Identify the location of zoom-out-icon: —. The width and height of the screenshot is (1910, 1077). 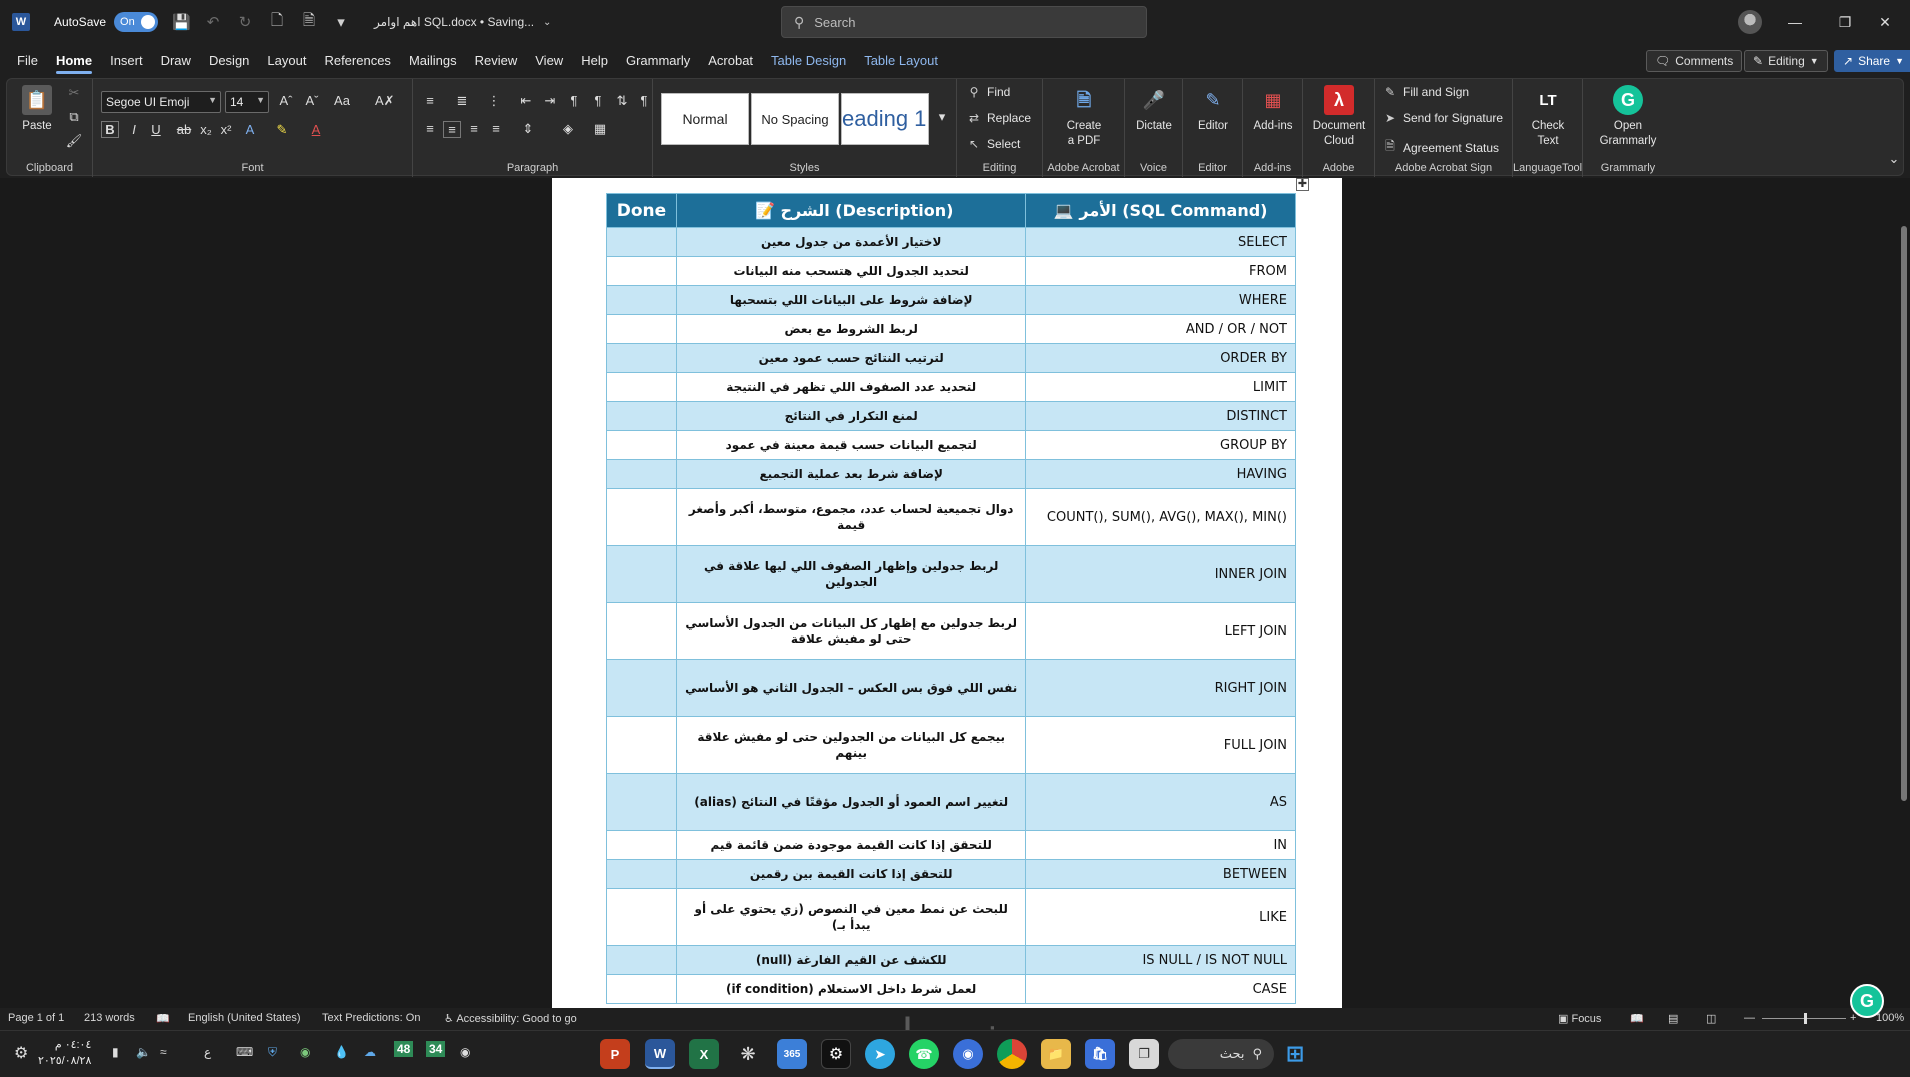
(1749, 1018).